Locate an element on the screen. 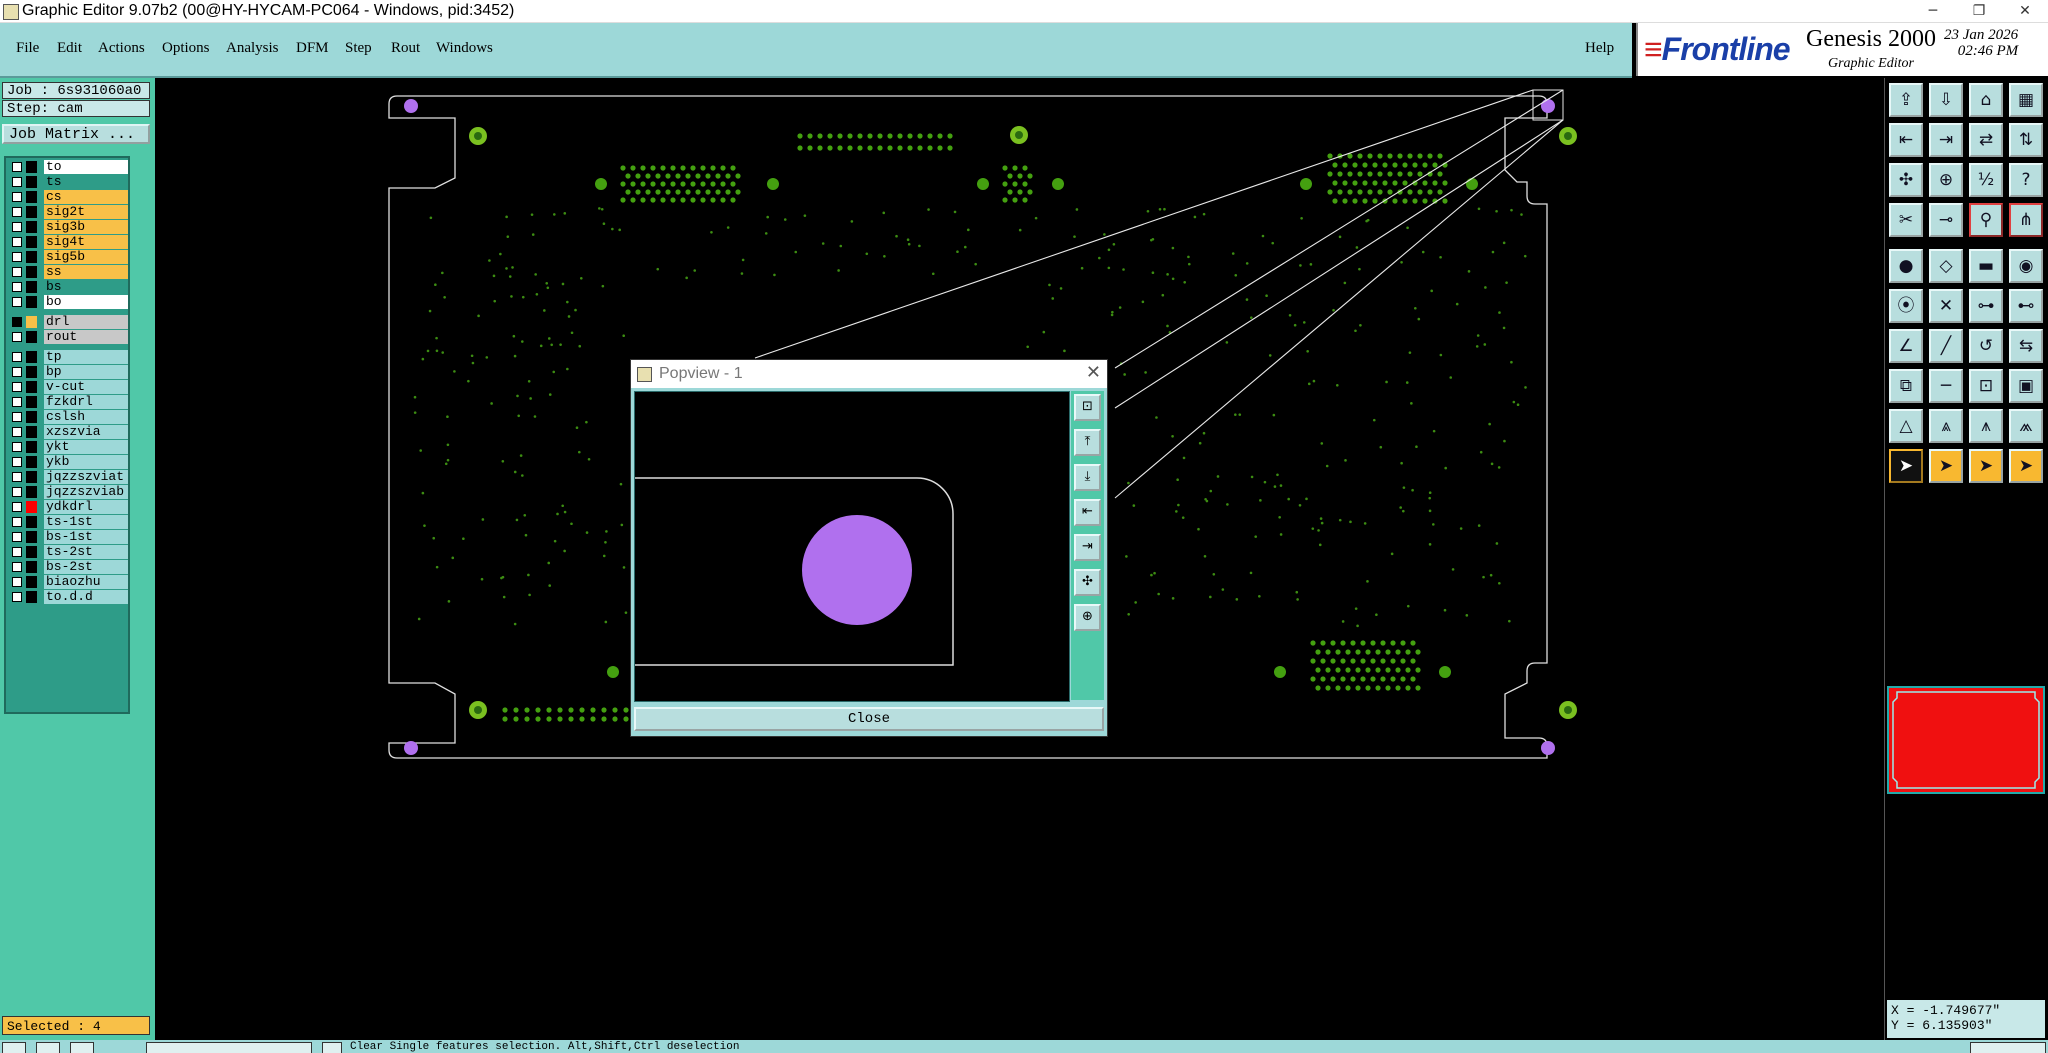 Image resolution: width=2048 pixels, height=1053 pixels. select-pointer-icon: ➤ is located at coordinates (1906, 466).